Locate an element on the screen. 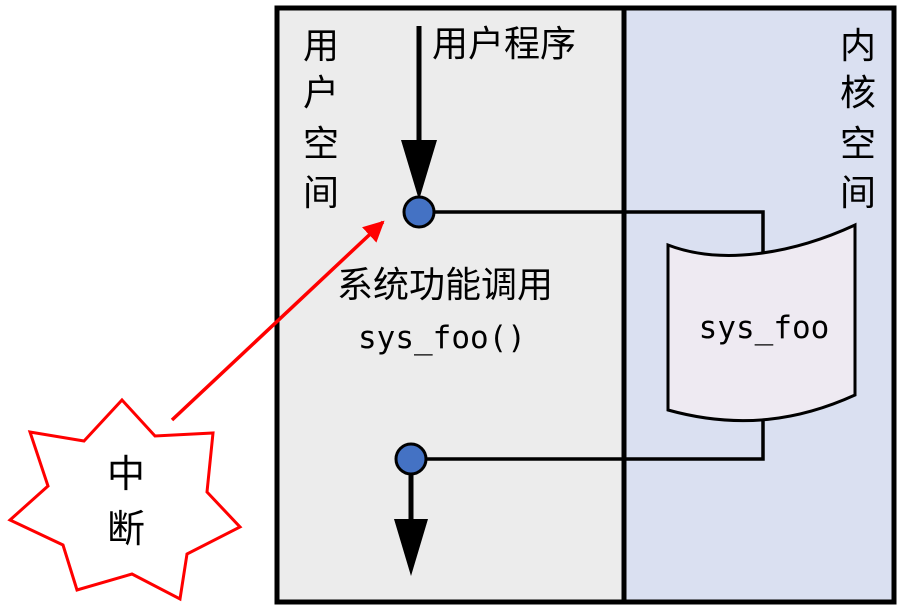  kernel-space-char: 空 is located at coordinates (858, 144).